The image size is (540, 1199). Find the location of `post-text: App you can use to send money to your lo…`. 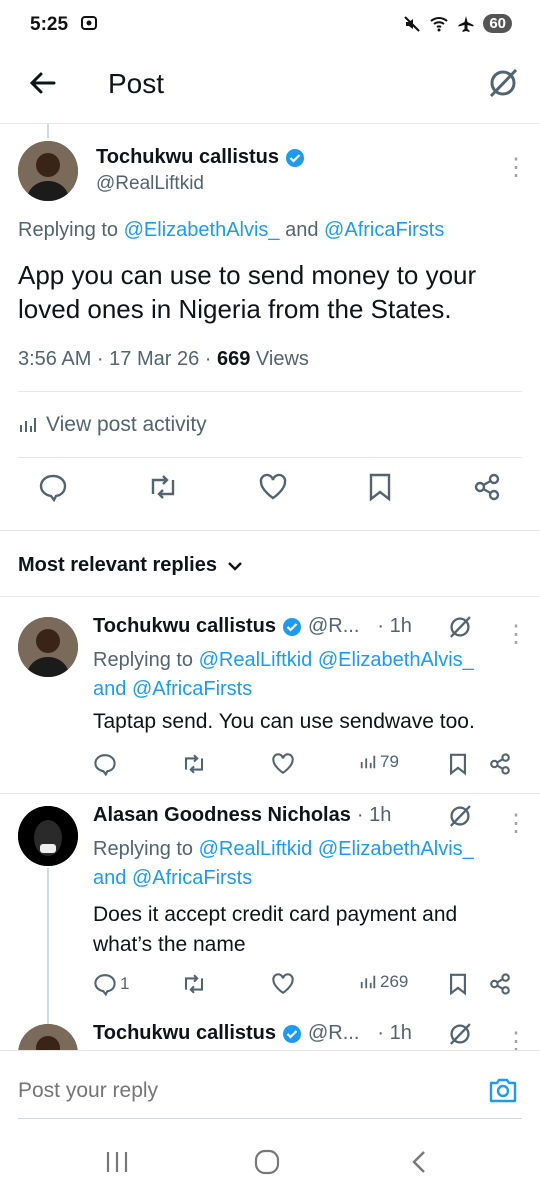

post-text: App you can use to send money to your lo… is located at coordinates (247, 292).